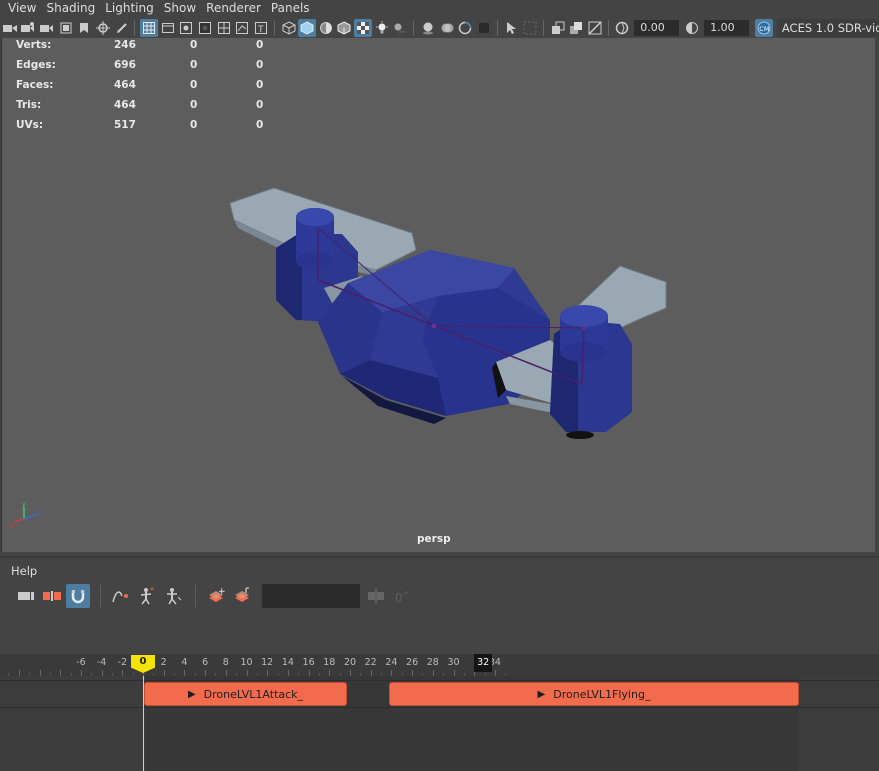 This screenshot has height=771, width=879. I want to click on 2d-pan-zoom-icon, so click(85, 28).